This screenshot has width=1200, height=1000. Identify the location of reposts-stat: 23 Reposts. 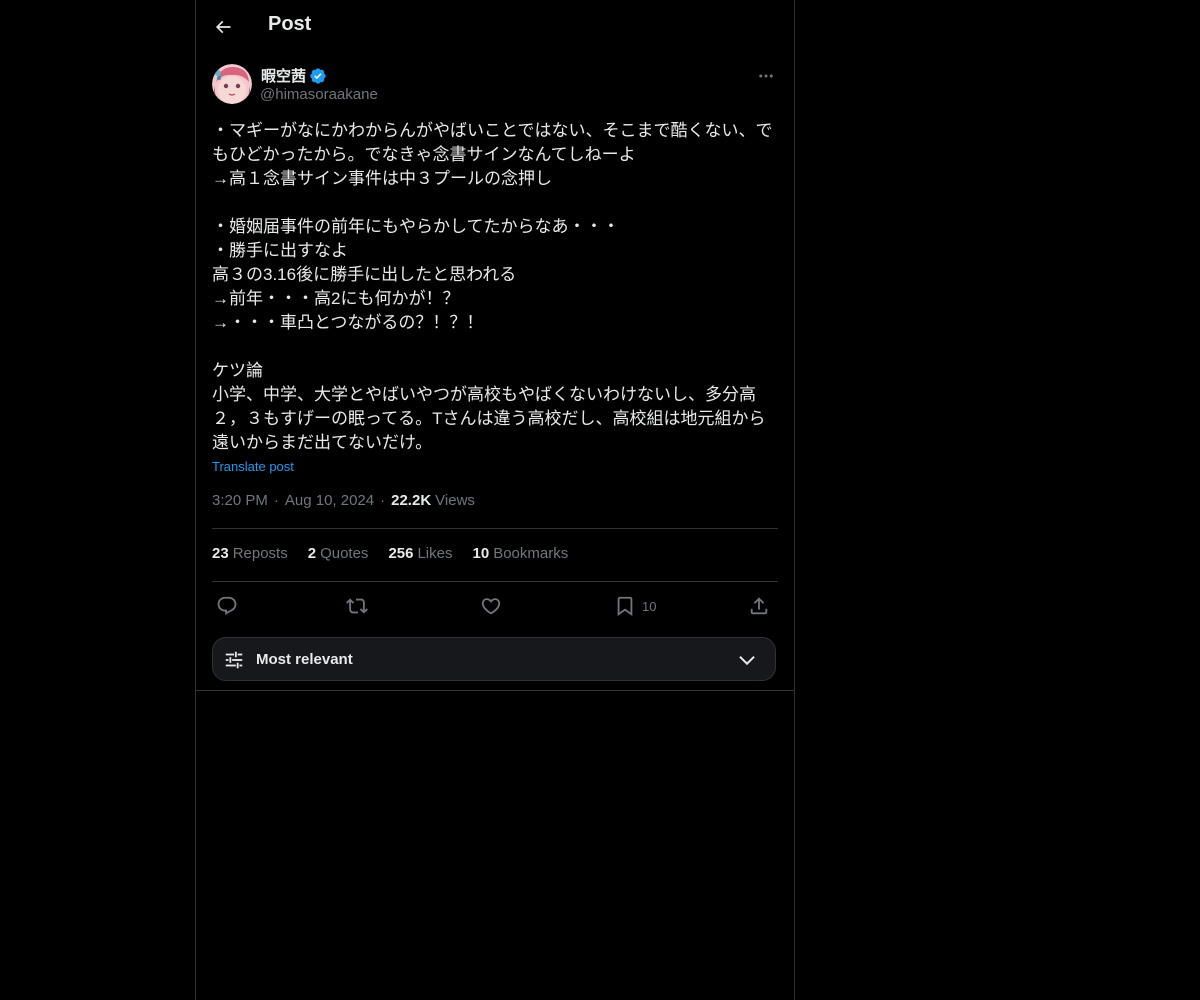
(250, 553).